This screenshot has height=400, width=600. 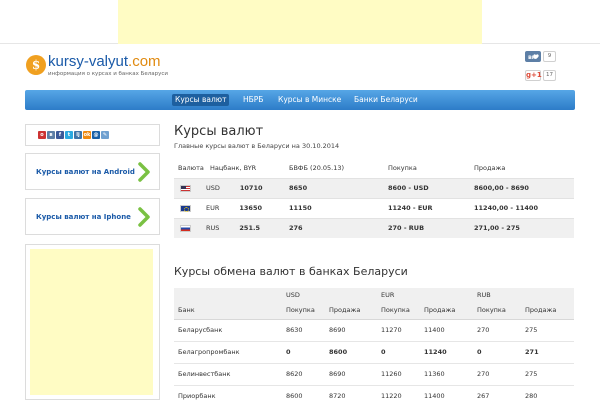 I want to click on android-app-link: Курсы валют на Android, so click(x=92, y=171).